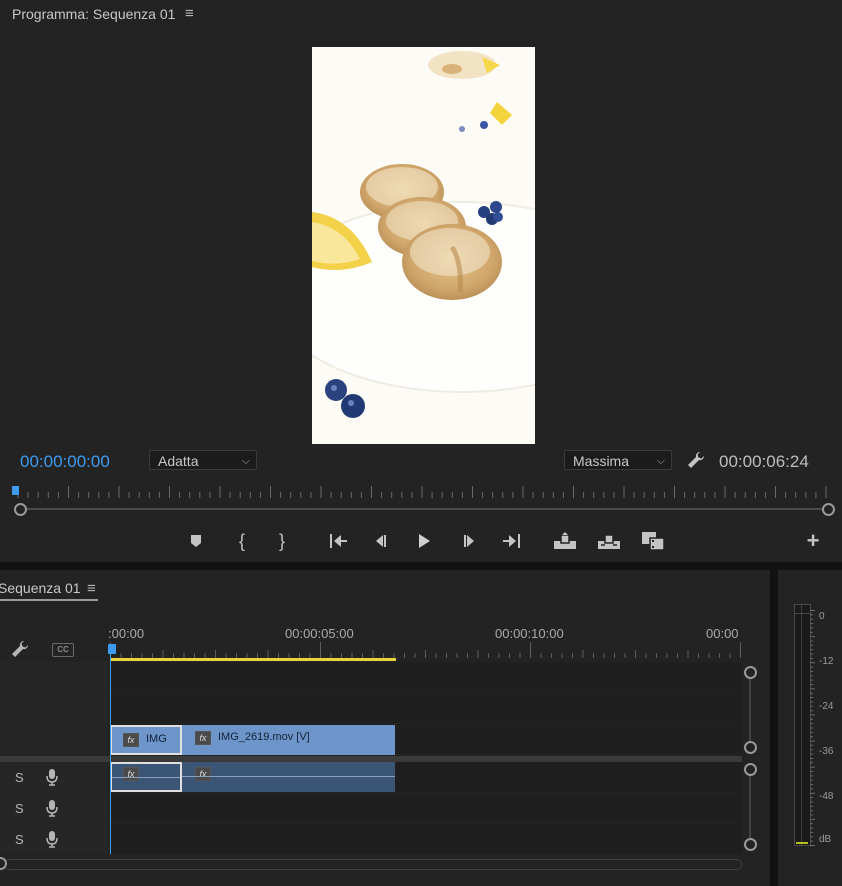 The height and width of the screenshot is (886, 842). I want to click on zoom-scroll-left-handle, so click(20, 509).